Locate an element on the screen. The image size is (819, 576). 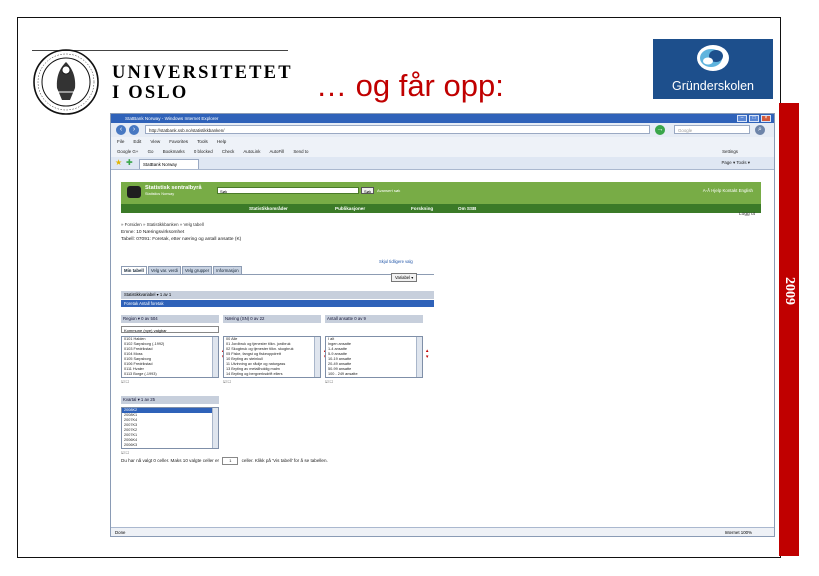
region-dropdown: Kommune (nye) valgbar is located at coordinates (170, 329).